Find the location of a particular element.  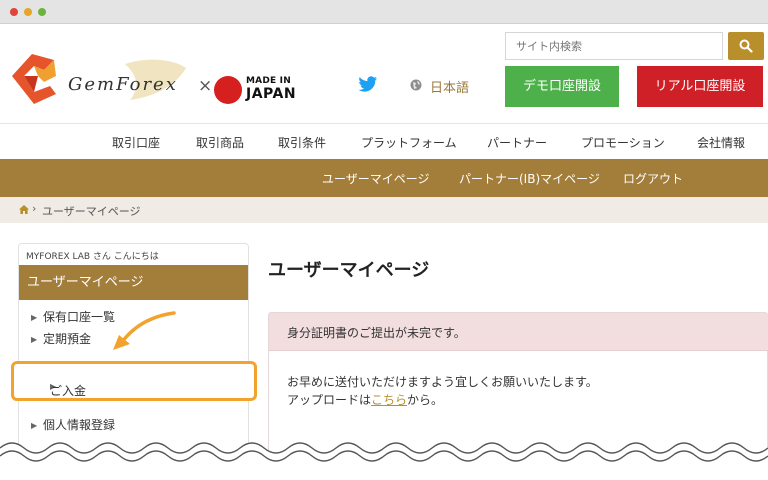

sidebar-item-fixed-deposit: ▶ 定期預金 is located at coordinates (61, 338).